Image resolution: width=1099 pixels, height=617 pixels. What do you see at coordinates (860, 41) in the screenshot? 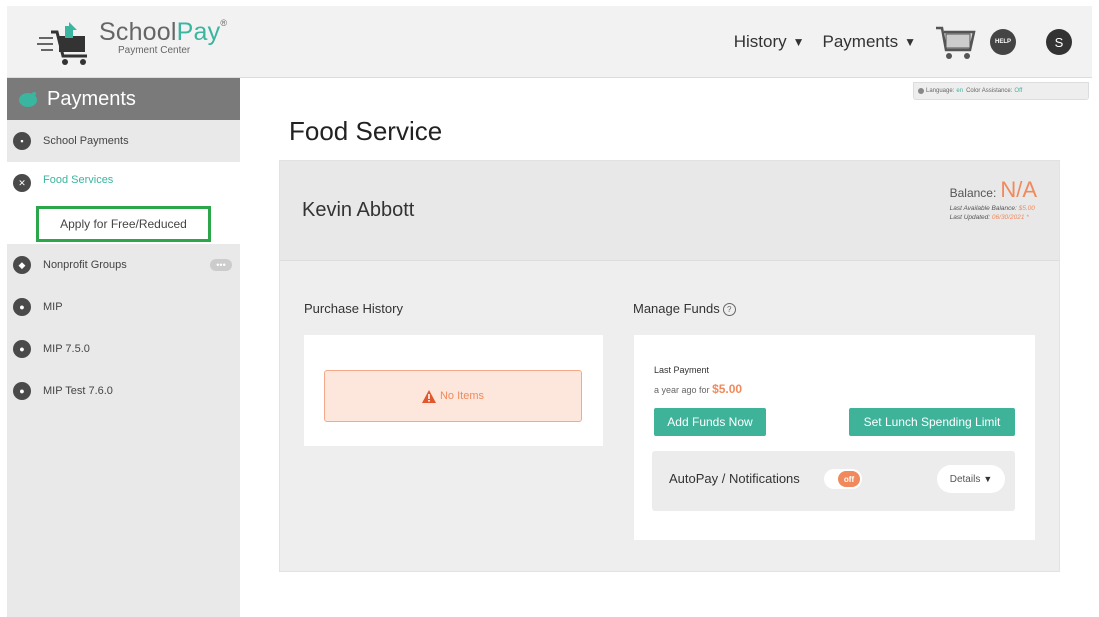
I see `nav-payments-label: Payments` at bounding box center [860, 41].